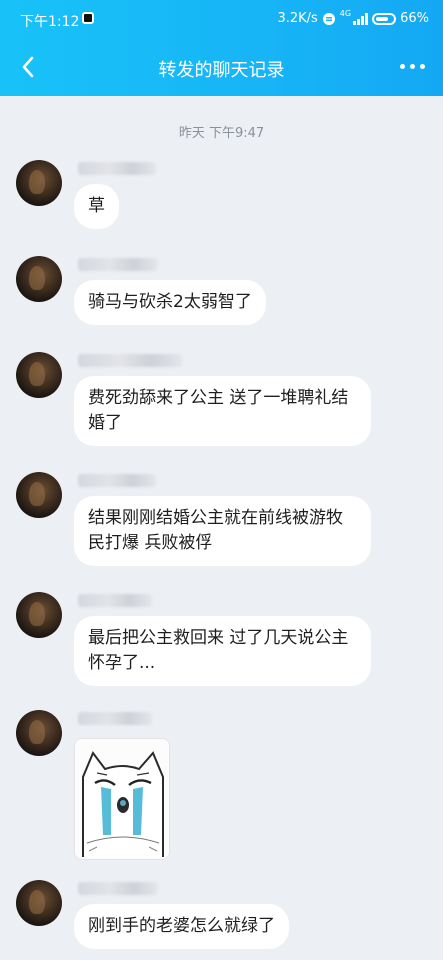 The height and width of the screenshot is (960, 443). What do you see at coordinates (222, 411) in the screenshot?
I see `message-bubble: 费死劲舔来了公主 送了一堆聘礼结婚了` at bounding box center [222, 411].